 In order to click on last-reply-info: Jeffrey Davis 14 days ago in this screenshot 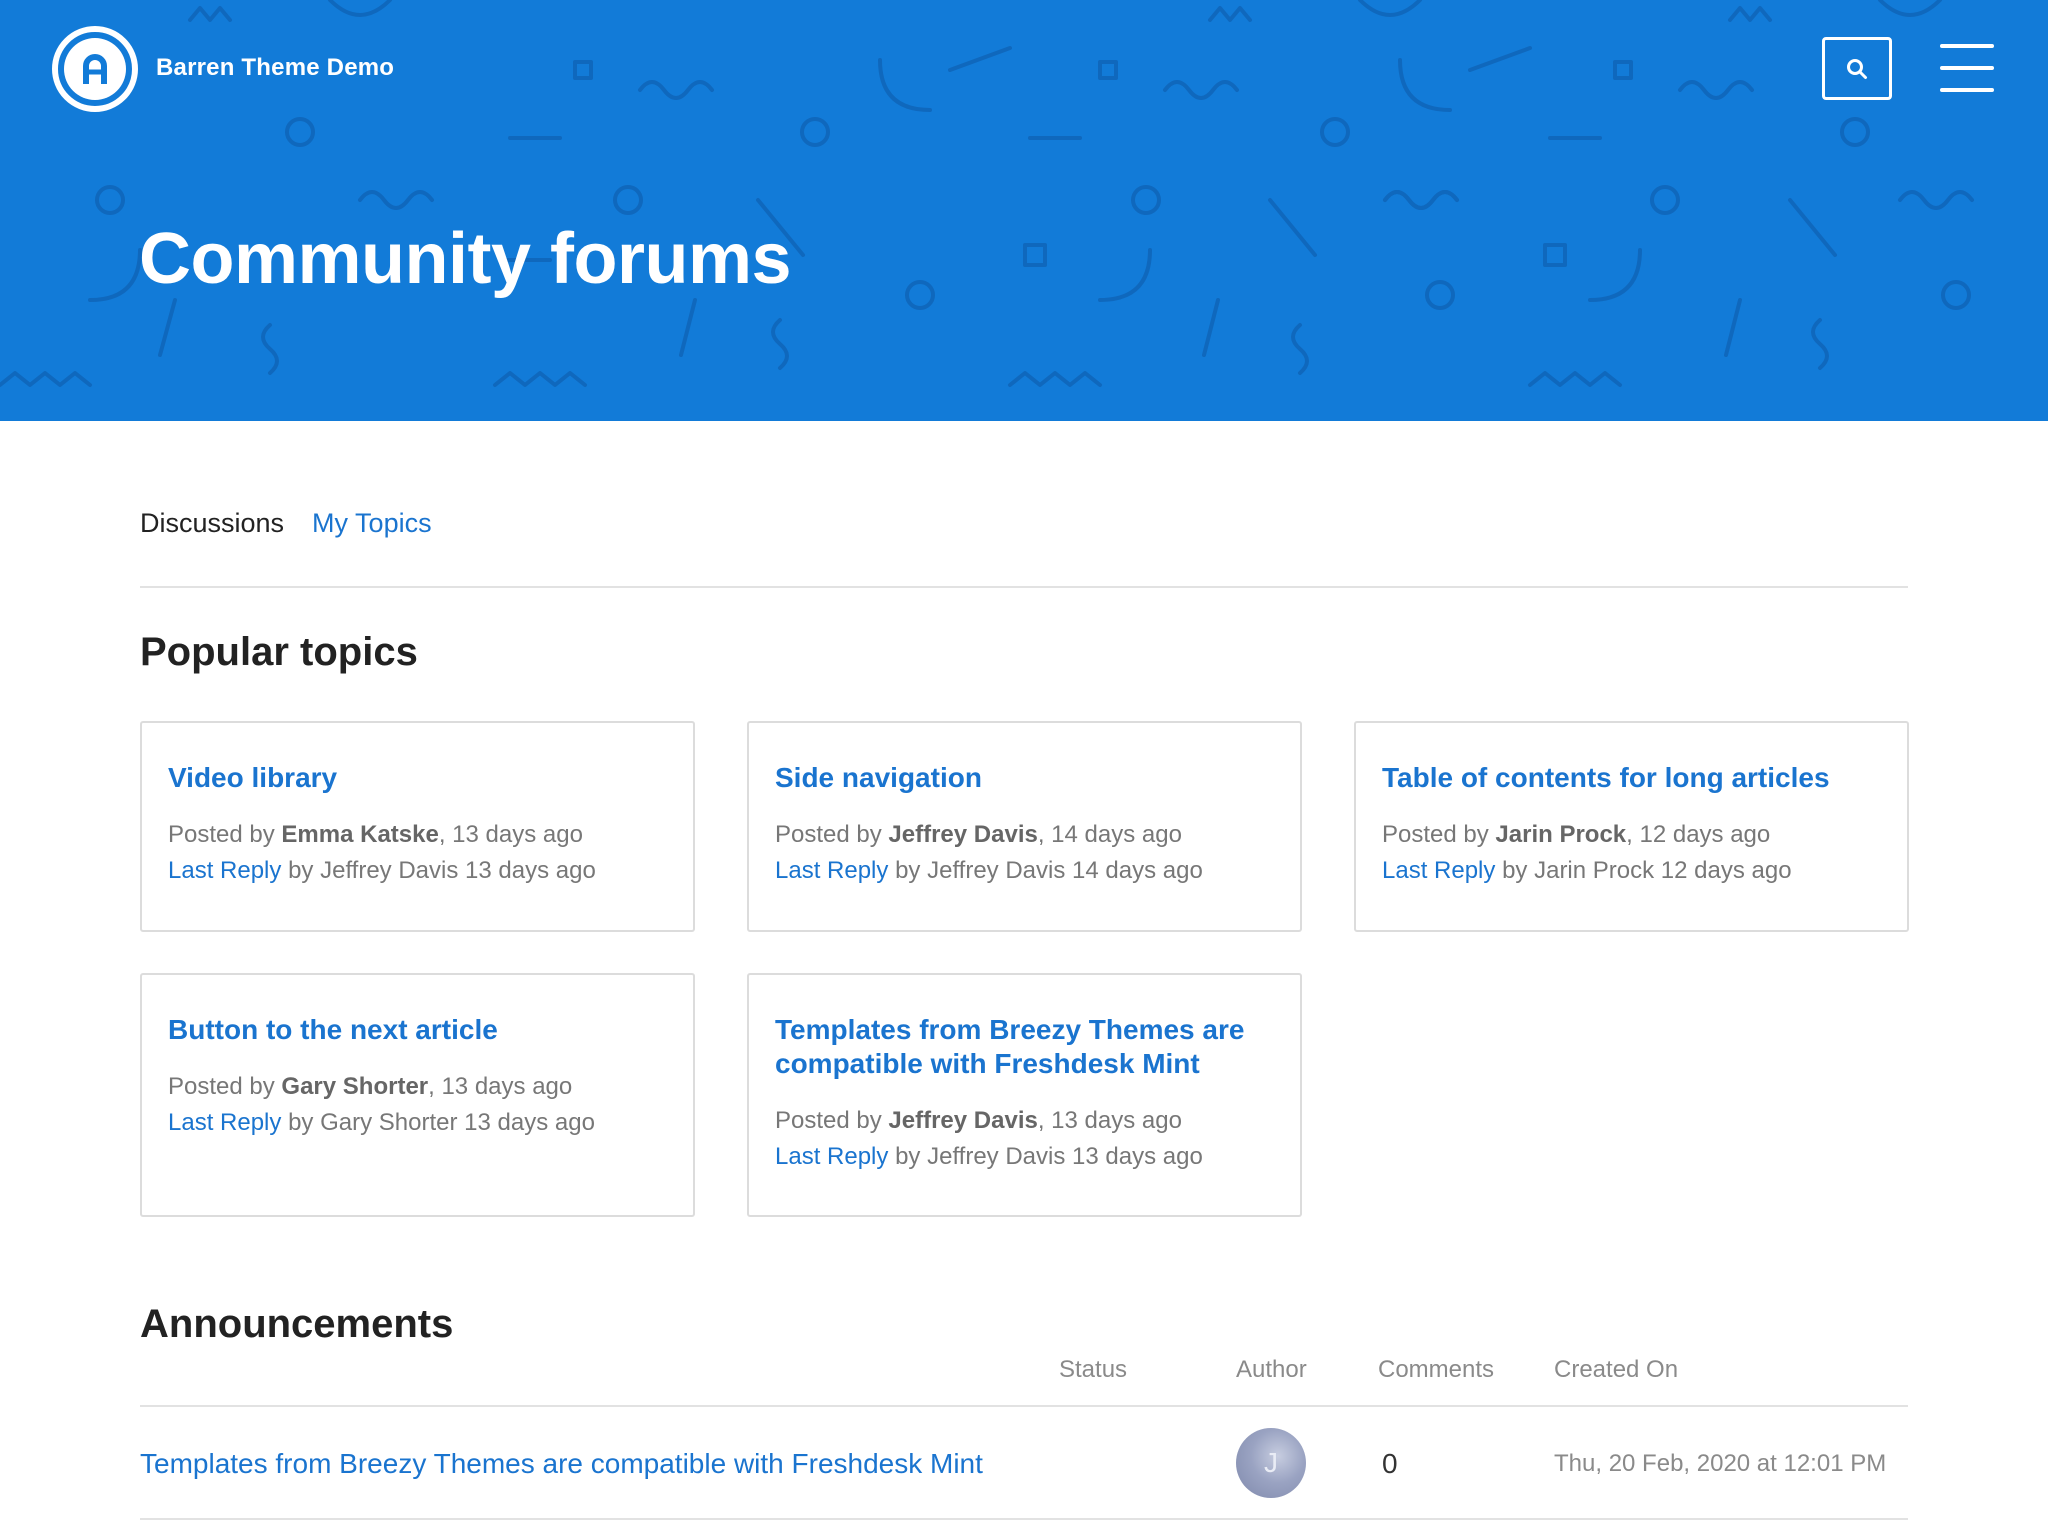, I will do `click(1065, 870)`.